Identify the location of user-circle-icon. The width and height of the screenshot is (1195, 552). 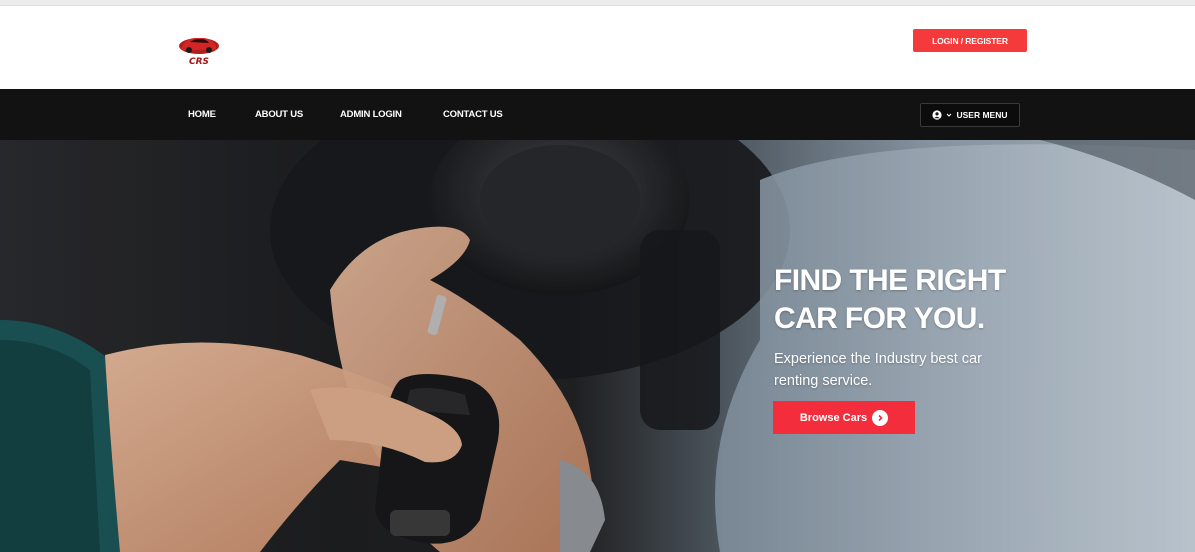
(937, 115).